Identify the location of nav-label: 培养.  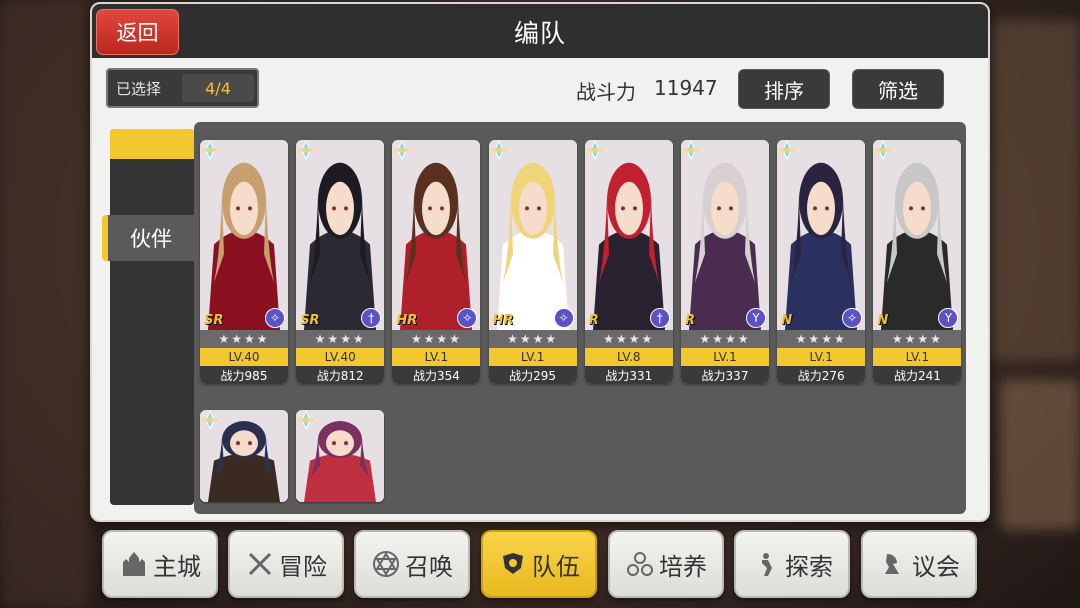
(683, 566).